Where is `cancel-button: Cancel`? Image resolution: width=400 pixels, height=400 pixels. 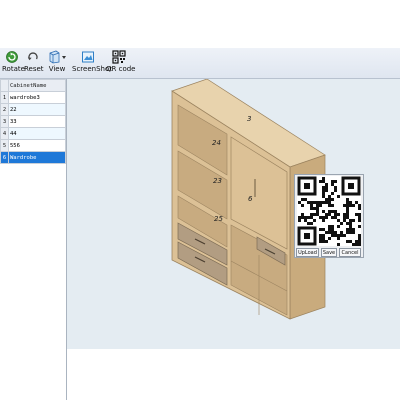 cancel-button: Cancel is located at coordinates (350, 252).